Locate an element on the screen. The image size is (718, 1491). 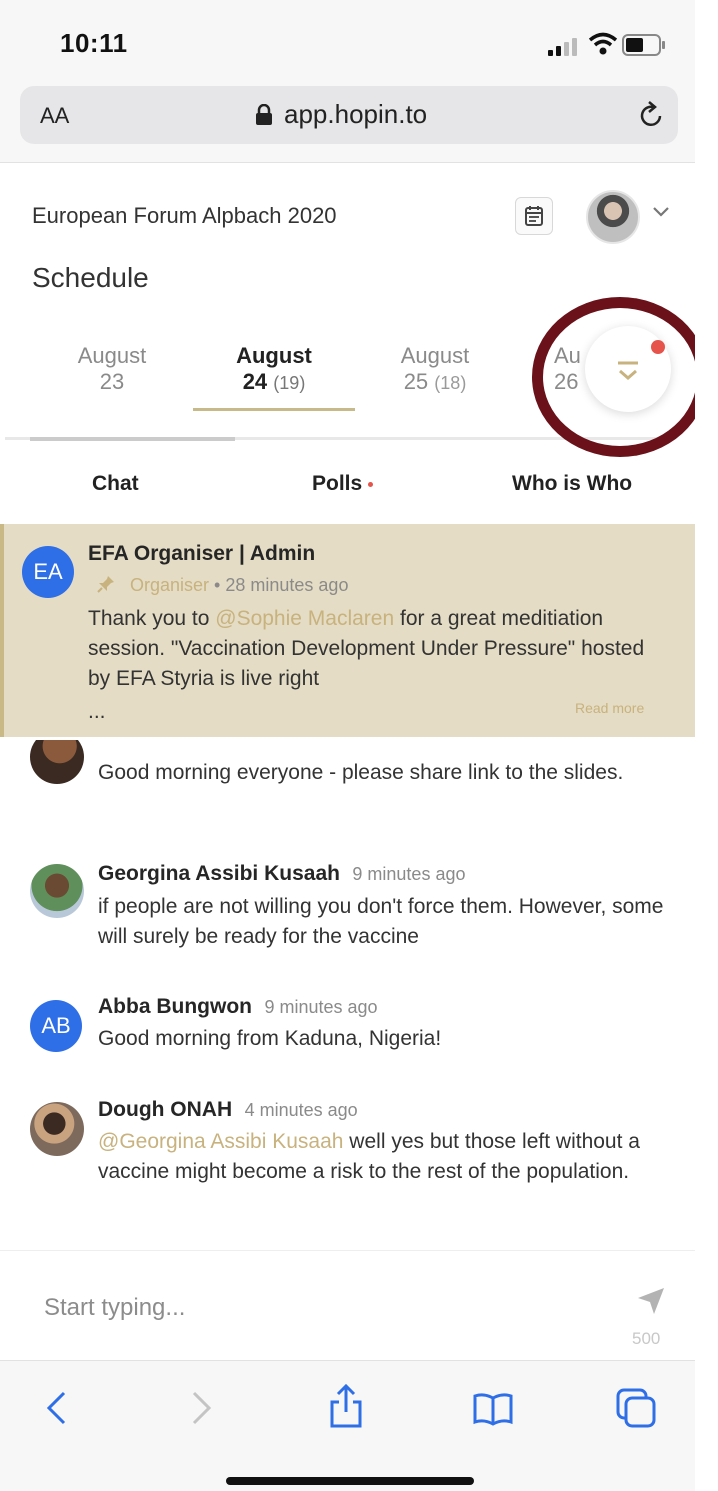
calendar-button is located at coordinates (534, 216).